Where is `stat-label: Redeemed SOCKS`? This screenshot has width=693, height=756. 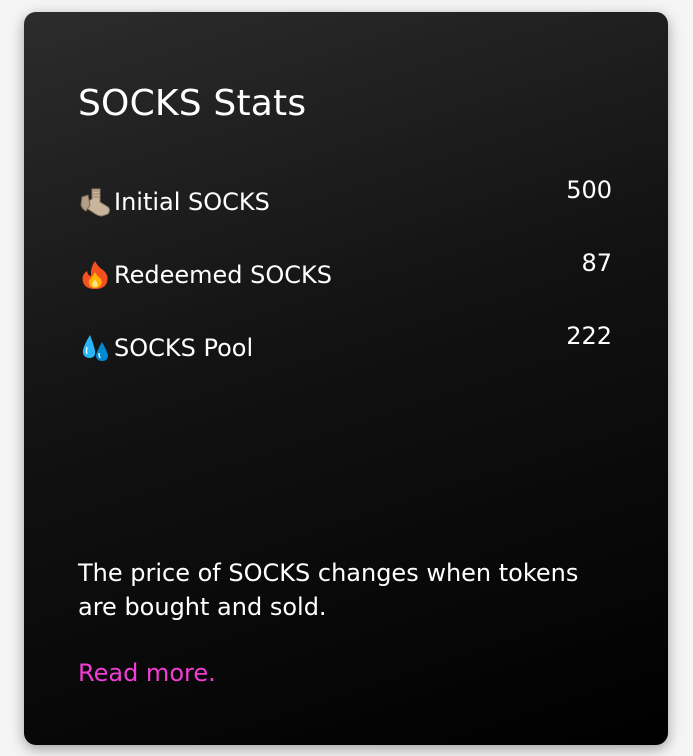
stat-label: Redeemed SOCKS is located at coordinates (223, 275).